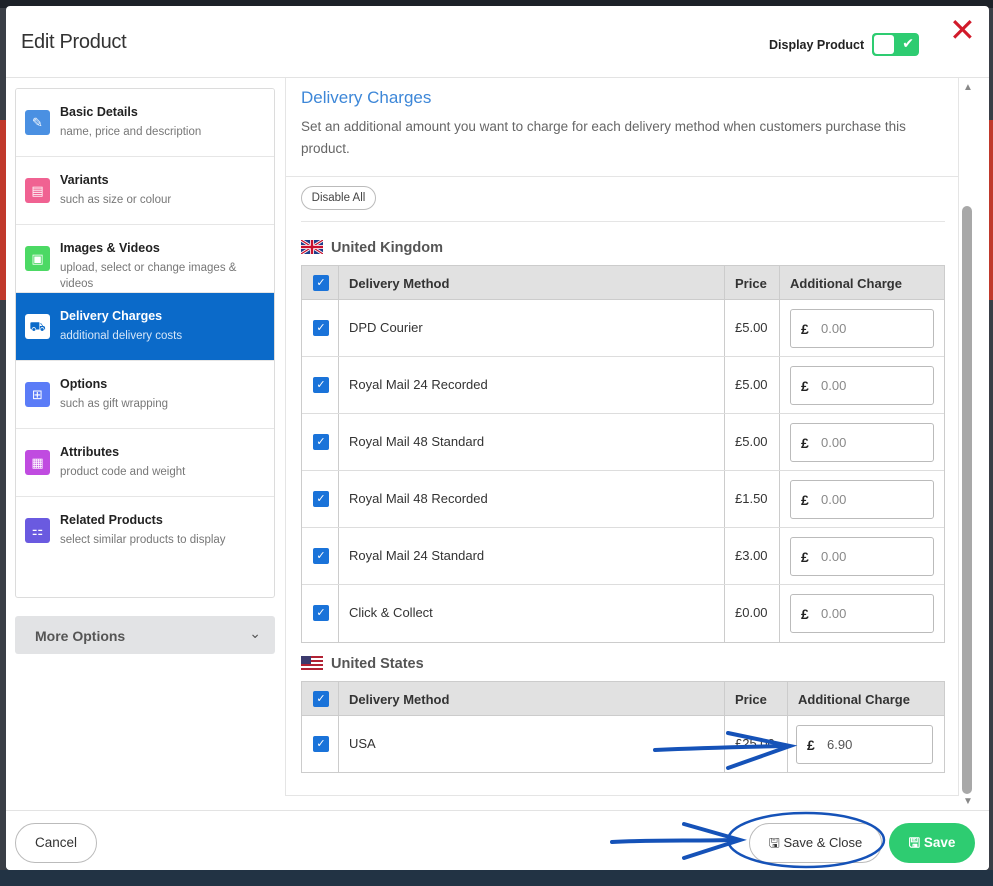 The width and height of the screenshot is (993, 886). What do you see at coordinates (755, 743) in the screenshot?
I see `price-value: £25.00` at bounding box center [755, 743].